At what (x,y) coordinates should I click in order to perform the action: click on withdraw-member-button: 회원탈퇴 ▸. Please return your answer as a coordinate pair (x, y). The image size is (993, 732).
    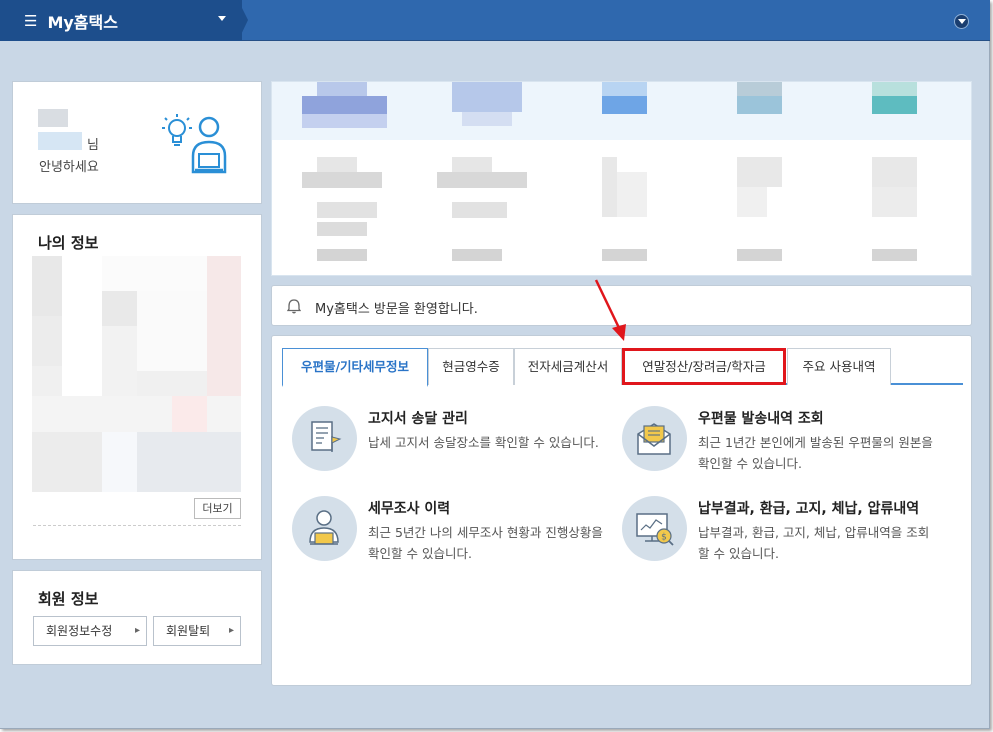
    Looking at the image, I should click on (197, 631).